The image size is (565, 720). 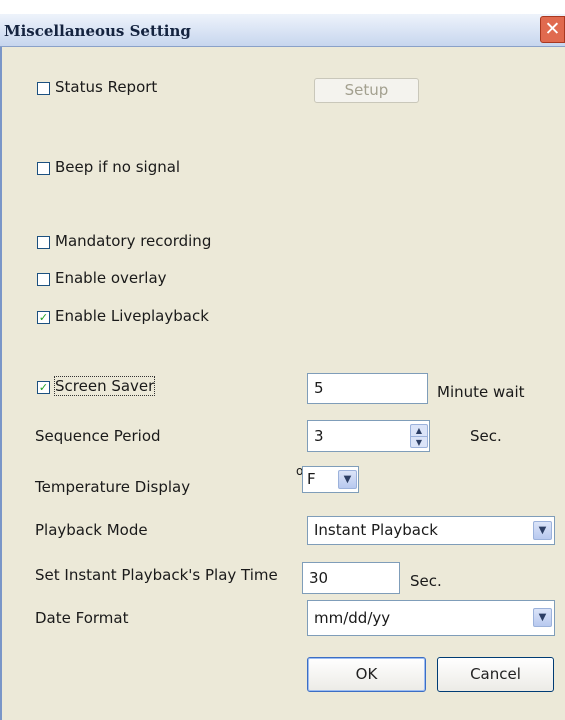 I want to click on enable-overlay-checkbox, so click(x=43, y=279).